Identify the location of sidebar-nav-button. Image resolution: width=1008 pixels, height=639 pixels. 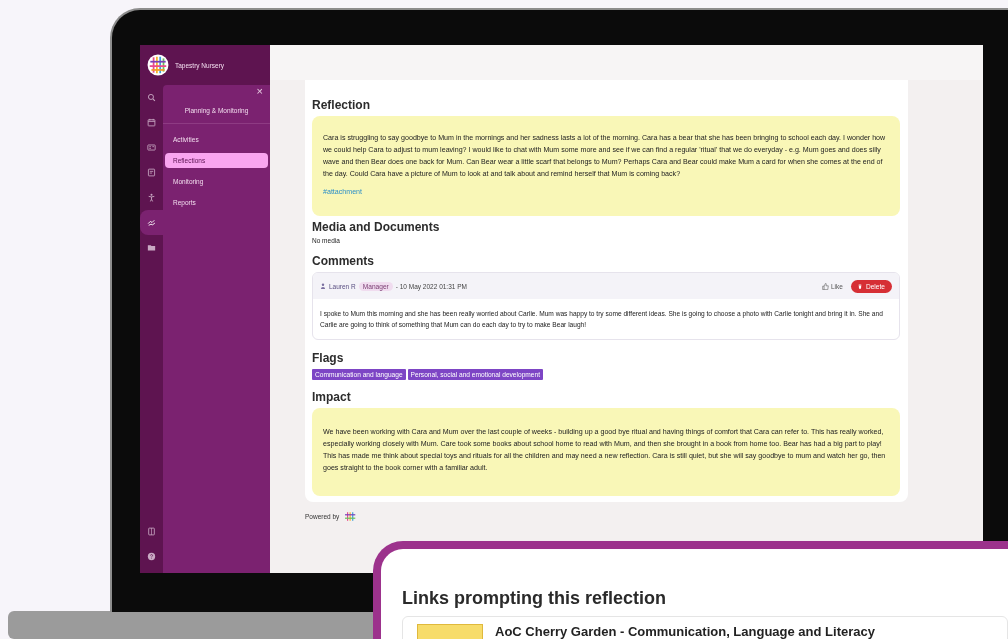
(151, 222).